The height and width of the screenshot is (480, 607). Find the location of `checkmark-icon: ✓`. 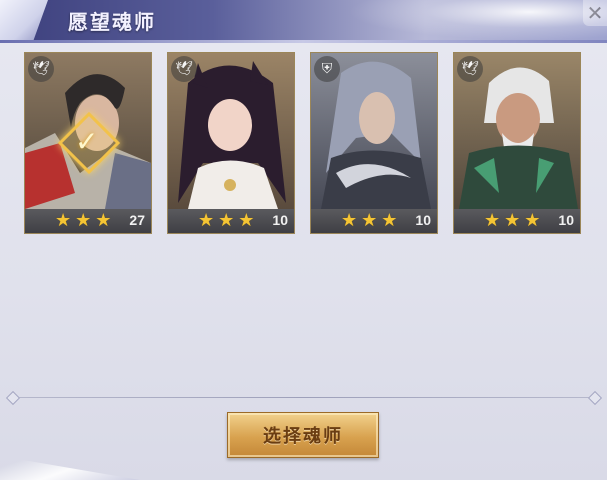

checkmark-icon: ✓ is located at coordinates (87, 141).